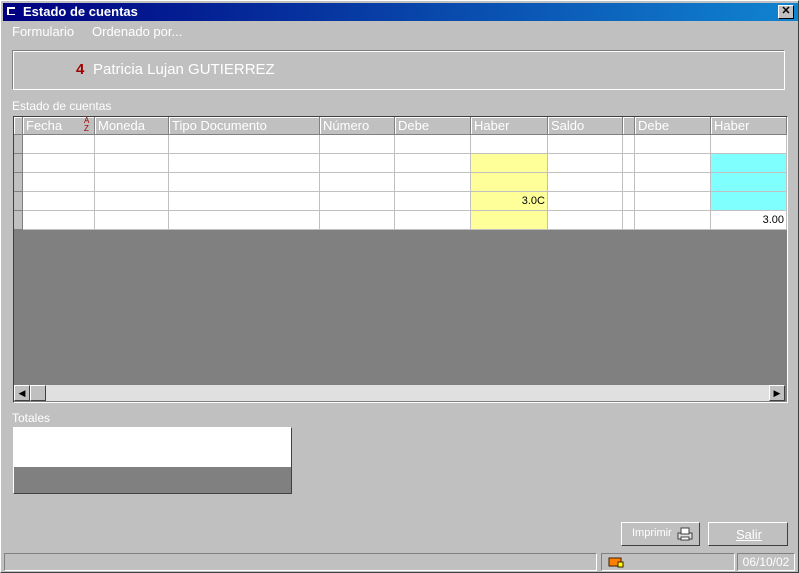  What do you see at coordinates (777, 393) in the screenshot?
I see `scroll-right-icon: ▶` at bounding box center [777, 393].